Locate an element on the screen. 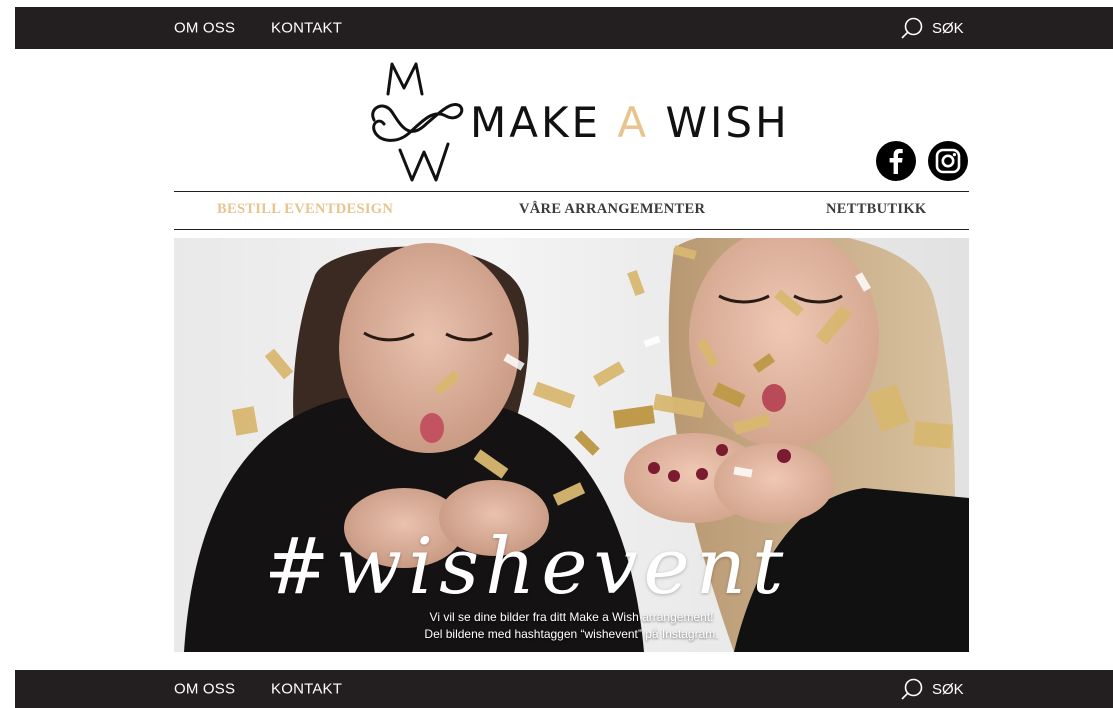  footer-search-button: SØK is located at coordinates (932, 689).